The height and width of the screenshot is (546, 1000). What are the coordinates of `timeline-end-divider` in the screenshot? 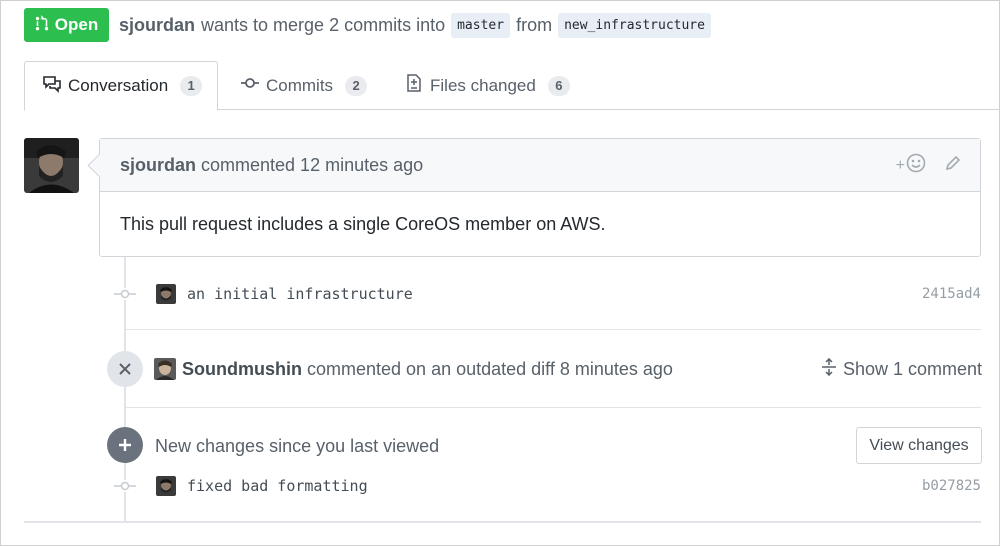 It's located at (502, 522).